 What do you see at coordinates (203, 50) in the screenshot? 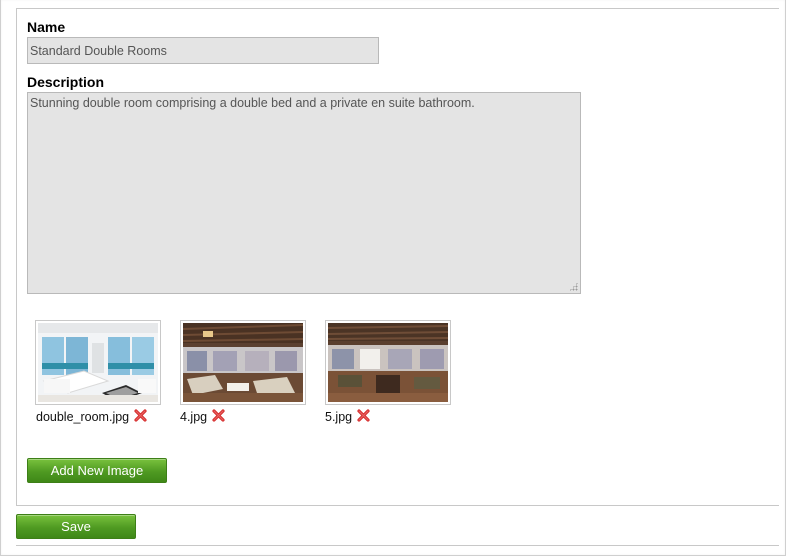
I see `name-input: Standard Double Rooms` at bounding box center [203, 50].